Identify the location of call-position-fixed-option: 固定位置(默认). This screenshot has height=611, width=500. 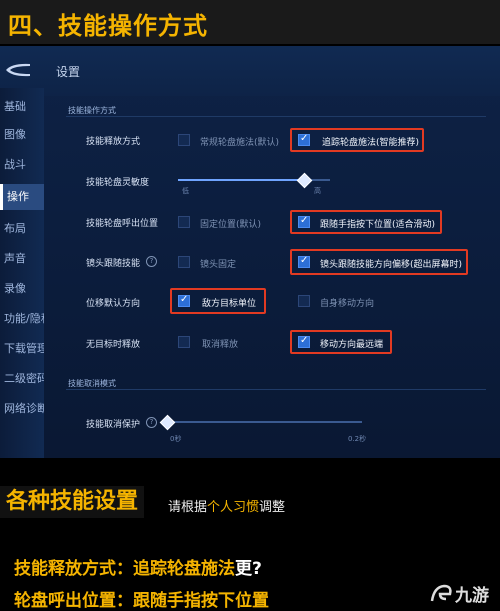
(231, 225).